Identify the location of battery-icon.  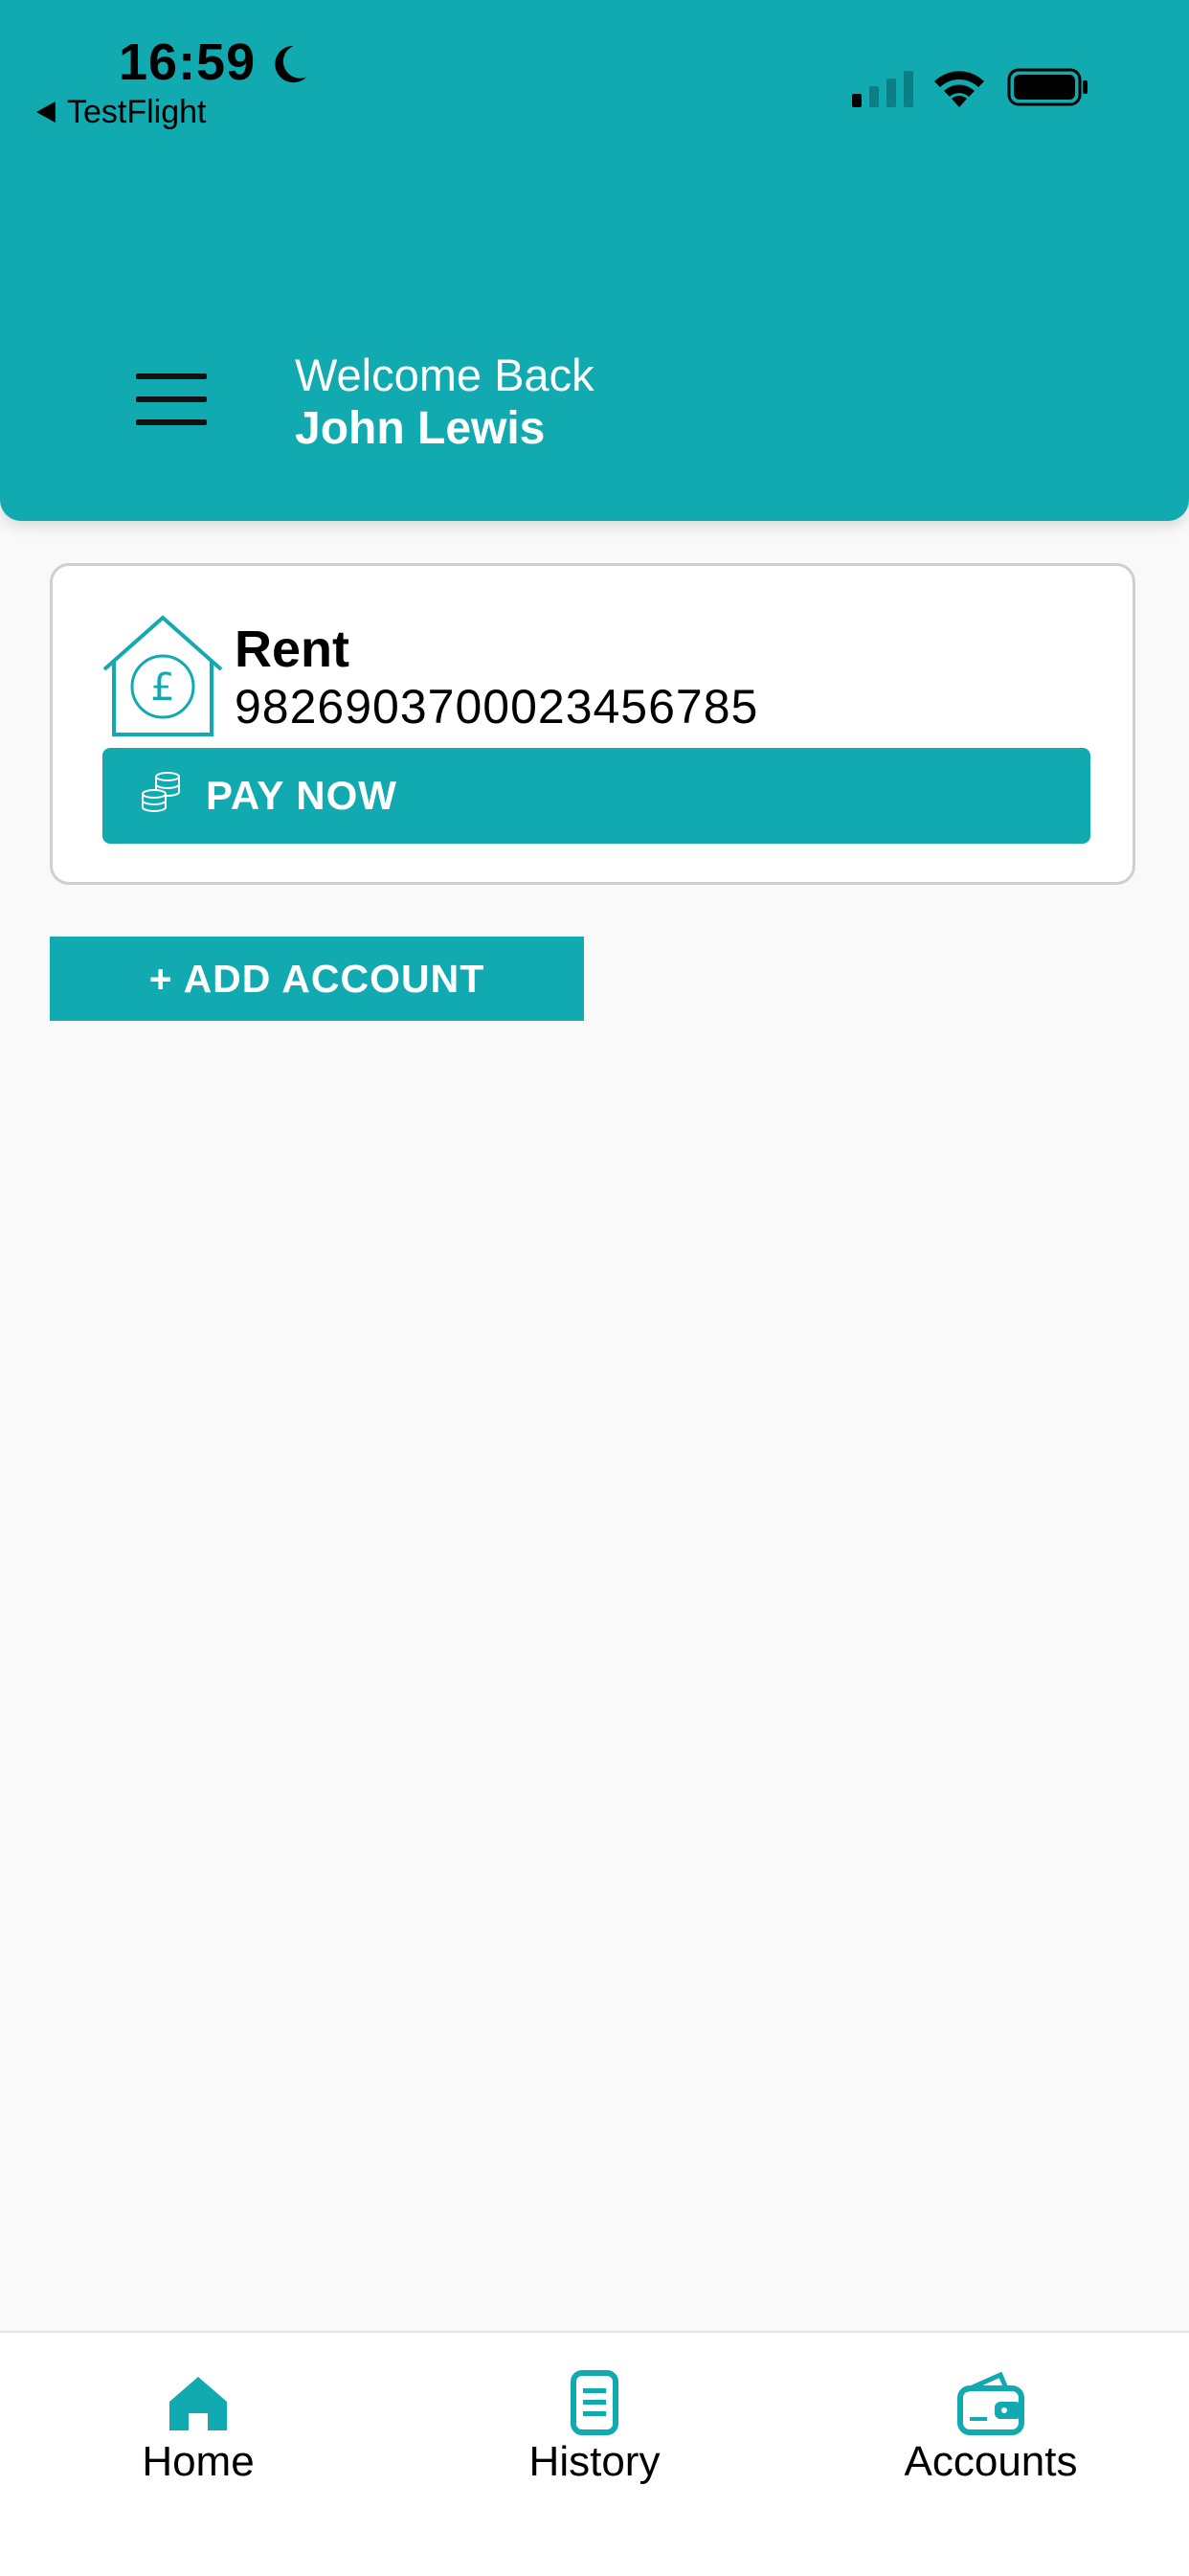
(1047, 87).